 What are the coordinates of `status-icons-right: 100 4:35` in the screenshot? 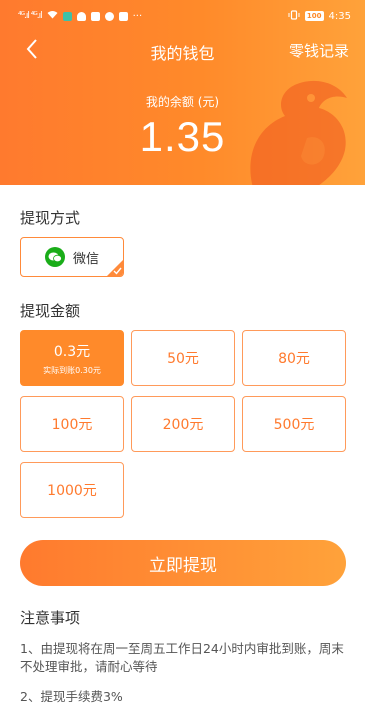 It's located at (319, 16).